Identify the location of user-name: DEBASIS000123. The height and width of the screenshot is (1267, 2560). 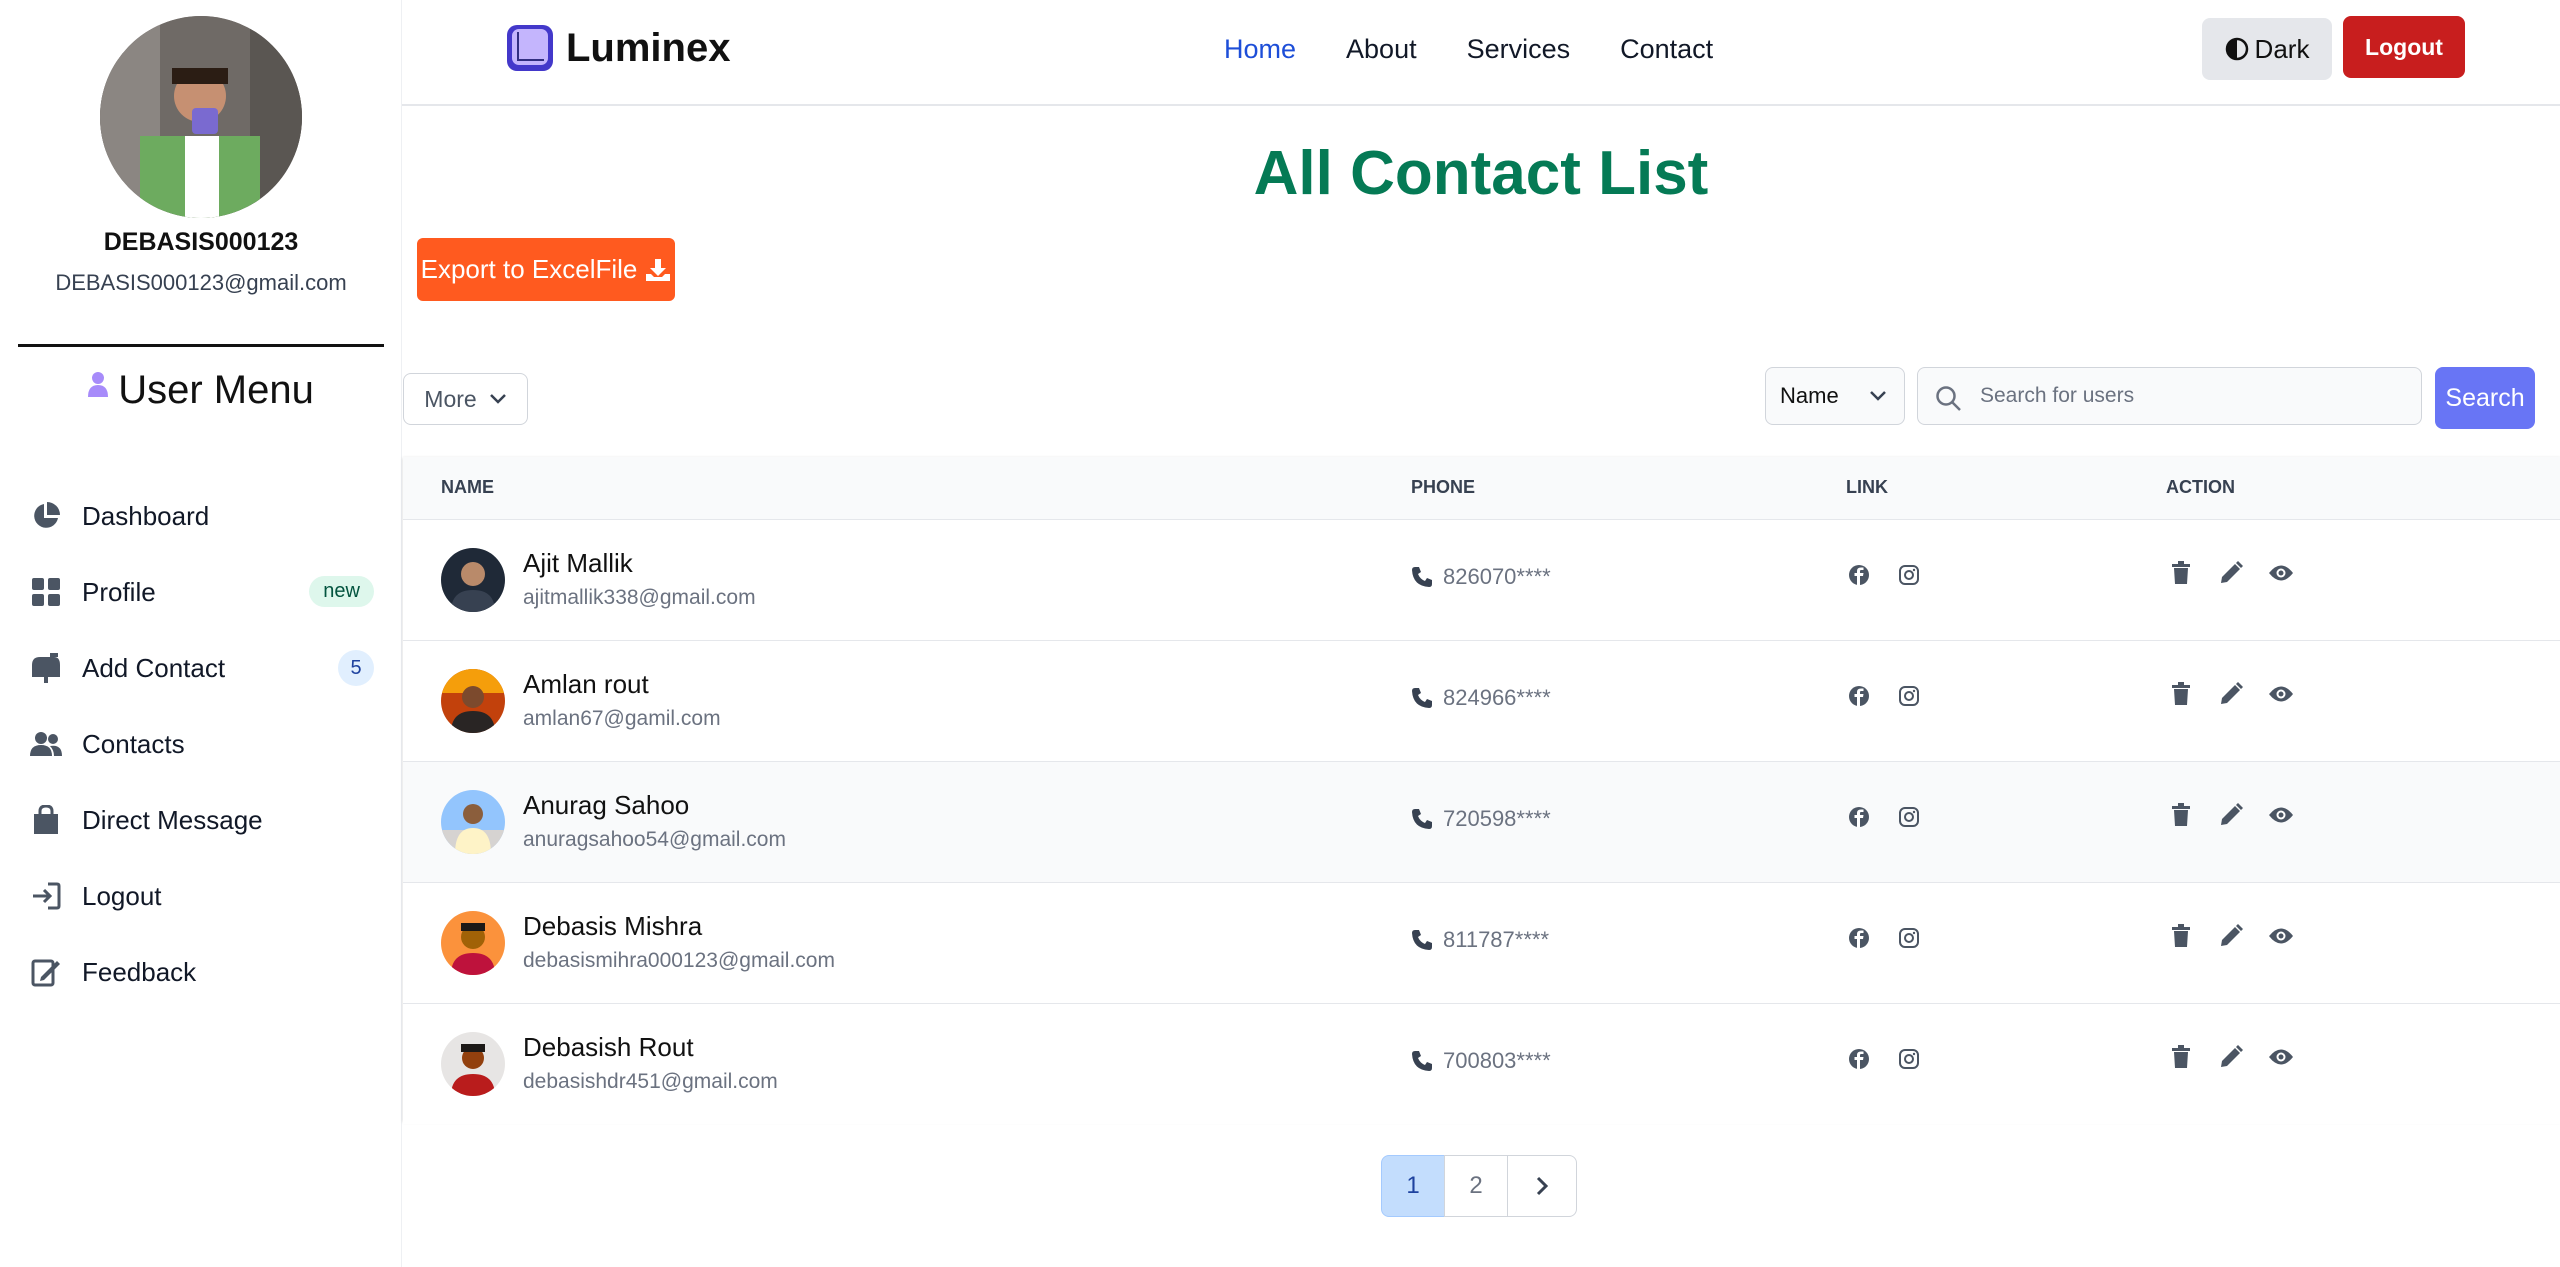
(201, 242).